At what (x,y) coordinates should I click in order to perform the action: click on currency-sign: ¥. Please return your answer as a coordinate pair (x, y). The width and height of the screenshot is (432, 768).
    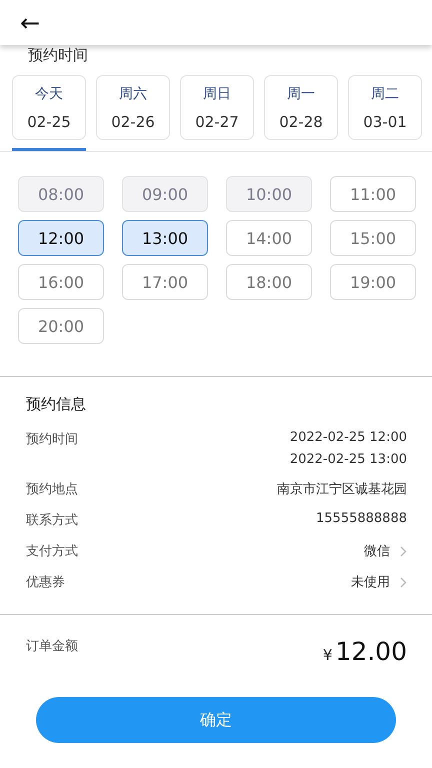
    Looking at the image, I should click on (327, 655).